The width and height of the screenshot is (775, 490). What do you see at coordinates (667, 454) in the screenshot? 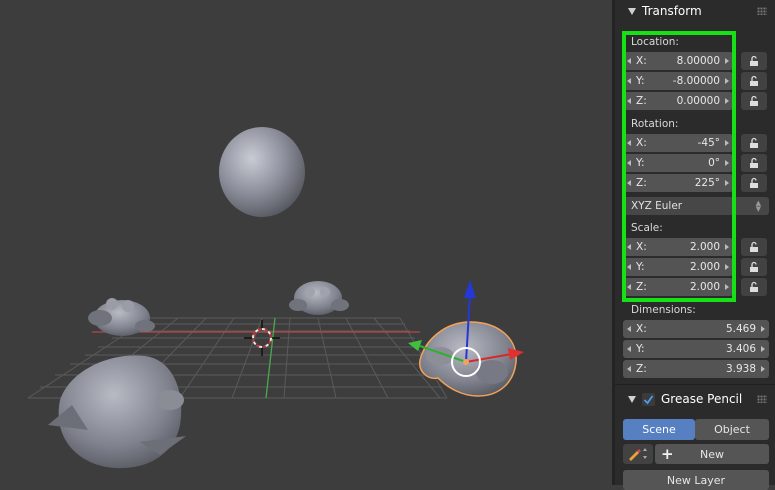
I see `plus-icon: +` at bounding box center [667, 454].